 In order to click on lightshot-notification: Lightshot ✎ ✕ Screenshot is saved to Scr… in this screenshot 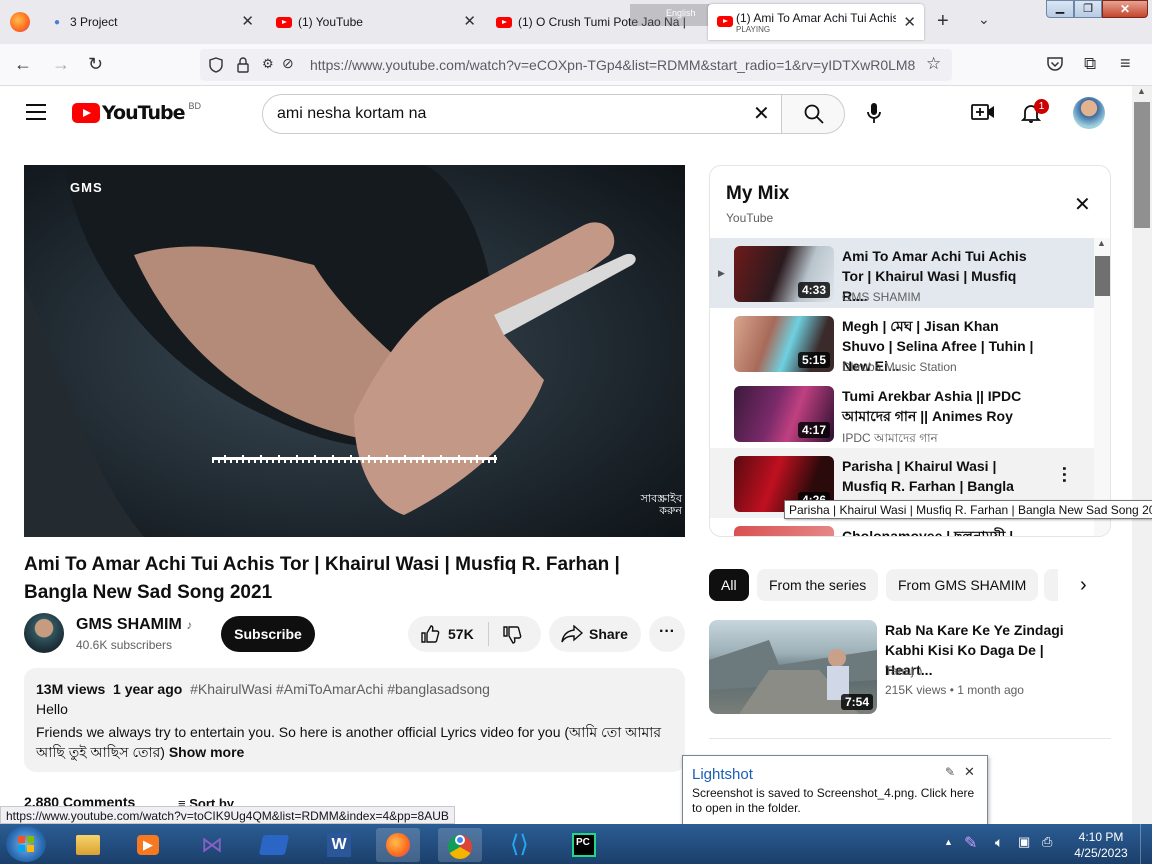, I will do `click(835, 790)`.